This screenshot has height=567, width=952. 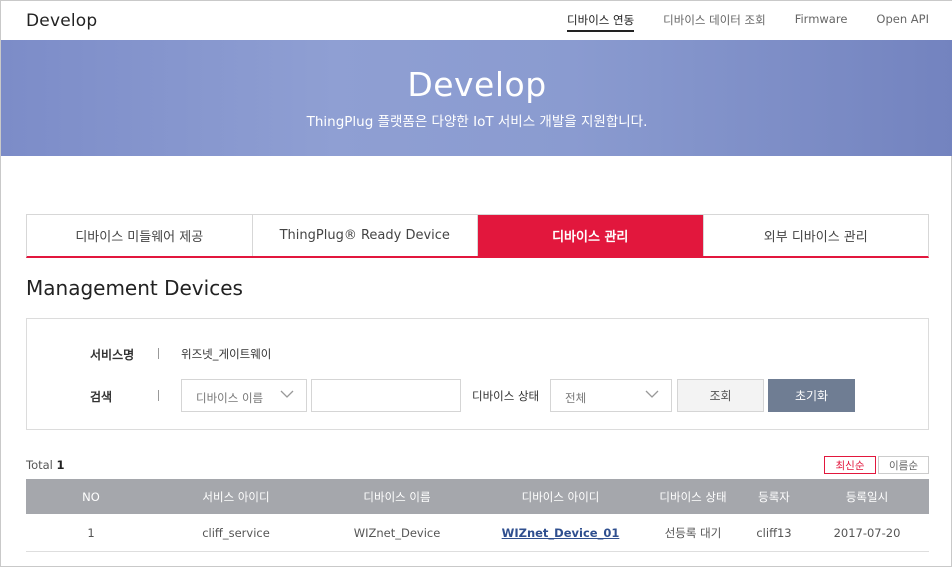 What do you see at coordinates (112, 355) in the screenshot?
I see `service-label: 서비스명` at bounding box center [112, 355].